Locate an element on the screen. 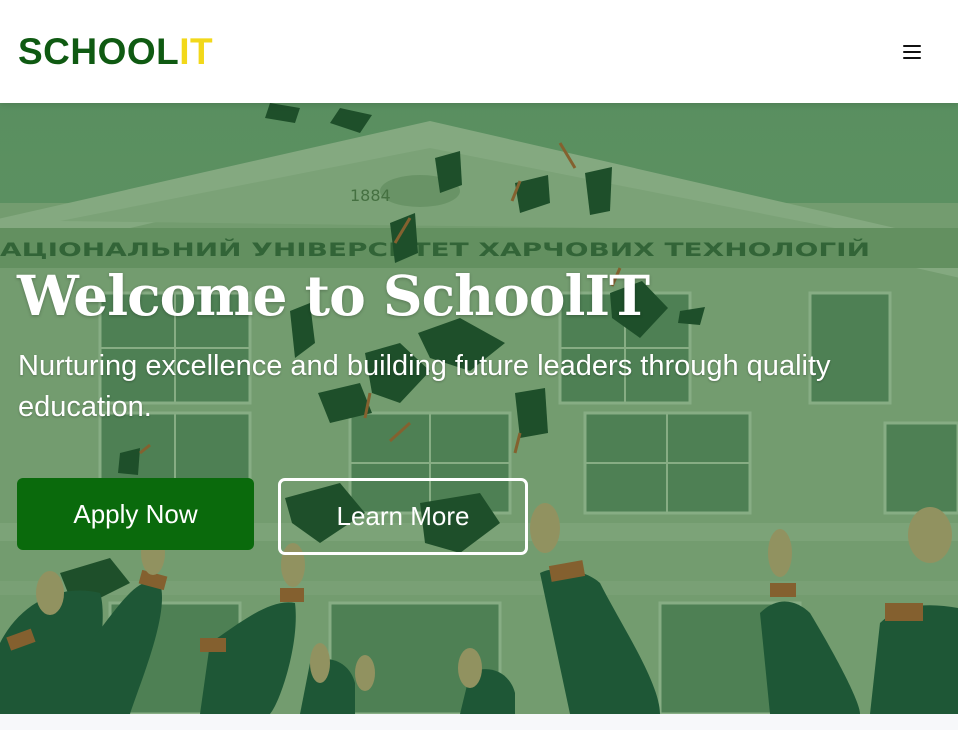 Image resolution: width=958 pixels, height=730 pixels. logo-text-school: SCHOOL is located at coordinates (99, 51).